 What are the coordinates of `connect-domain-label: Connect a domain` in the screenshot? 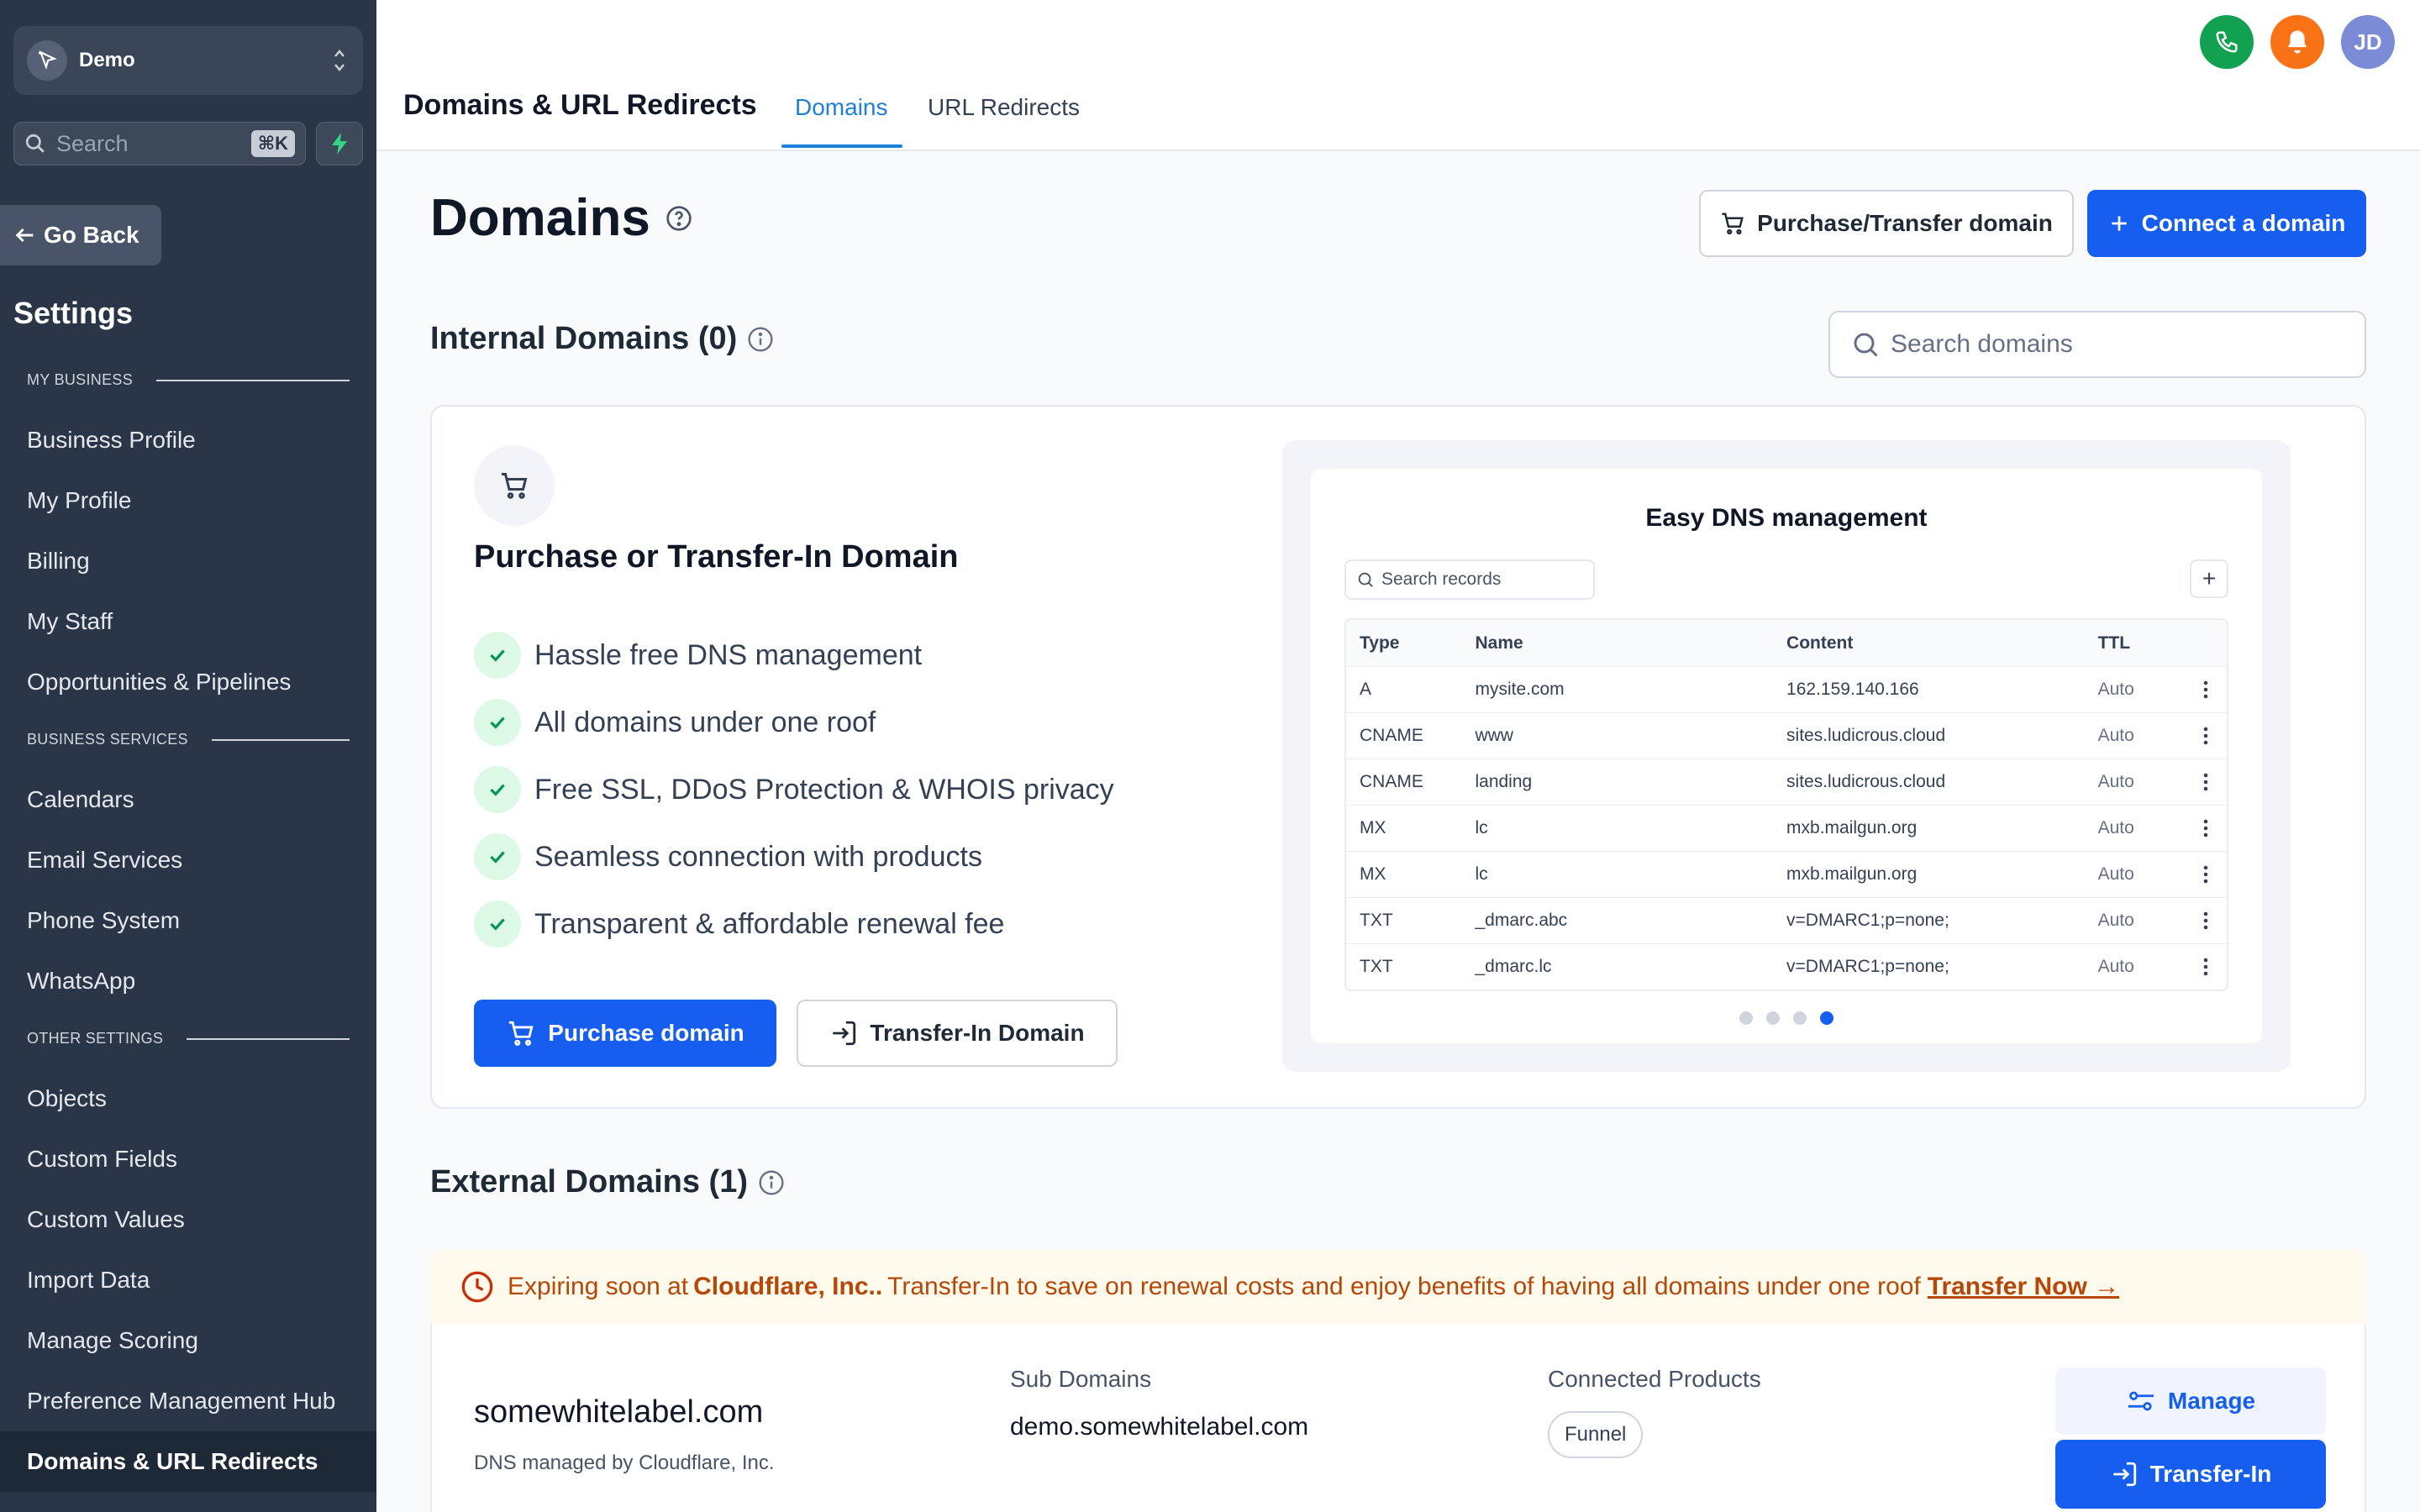 It's located at (2243, 223).